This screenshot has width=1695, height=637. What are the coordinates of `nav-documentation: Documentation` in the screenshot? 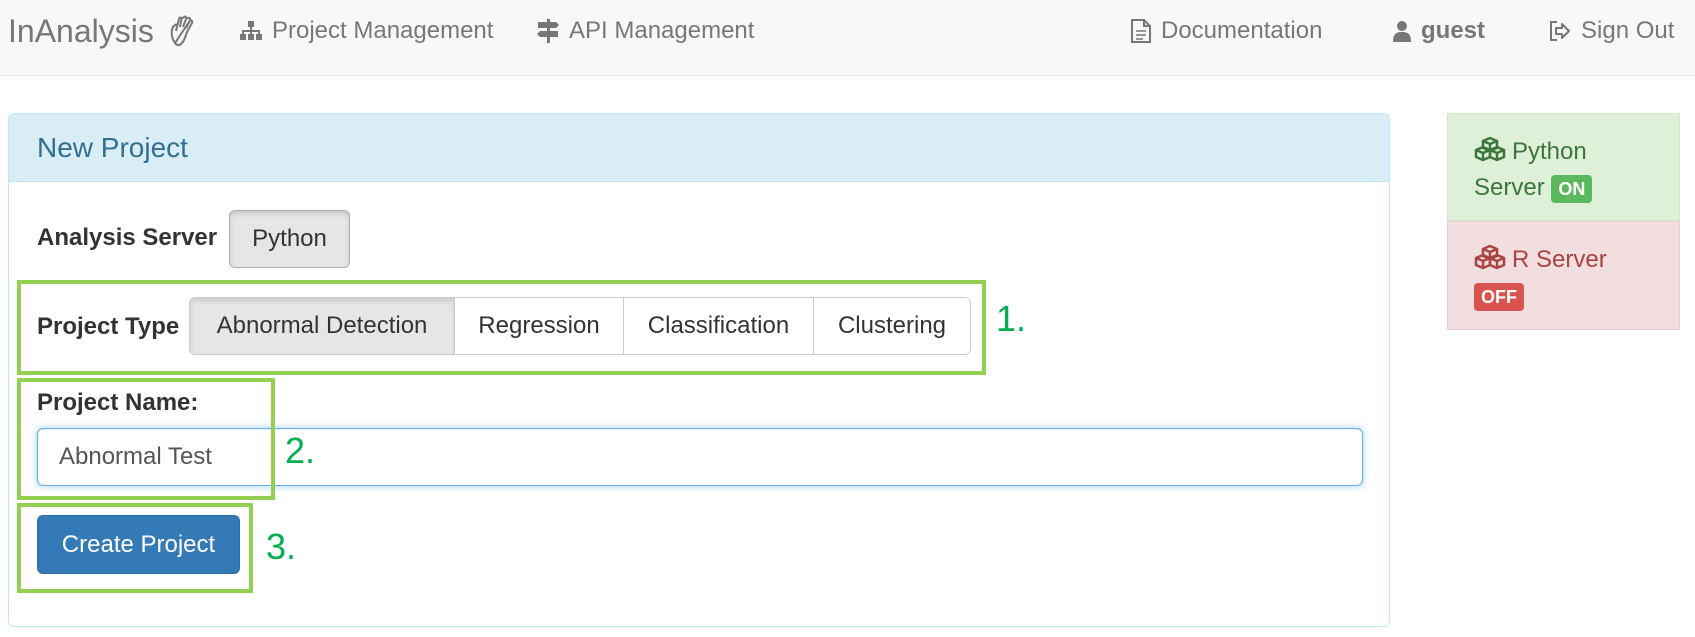 It's located at (1226, 31).